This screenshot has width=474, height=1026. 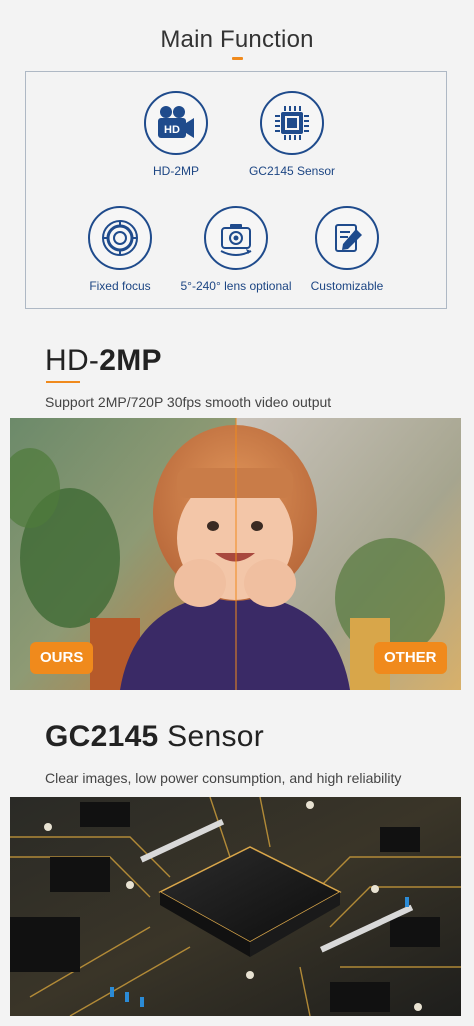 What do you see at coordinates (130, 360) in the screenshot?
I see `hd-title-bold: 2MP` at bounding box center [130, 360].